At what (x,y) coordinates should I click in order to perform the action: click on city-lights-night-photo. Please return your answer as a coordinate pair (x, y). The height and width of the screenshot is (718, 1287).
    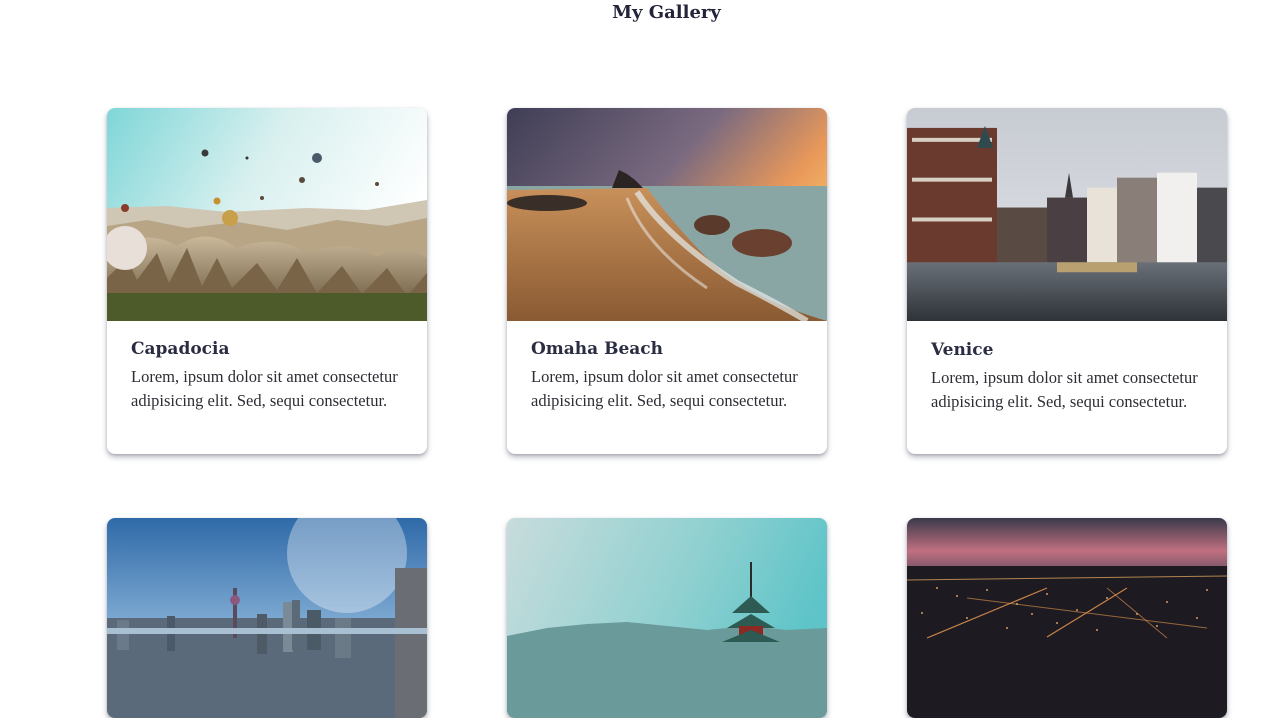
    Looking at the image, I should click on (1067, 618).